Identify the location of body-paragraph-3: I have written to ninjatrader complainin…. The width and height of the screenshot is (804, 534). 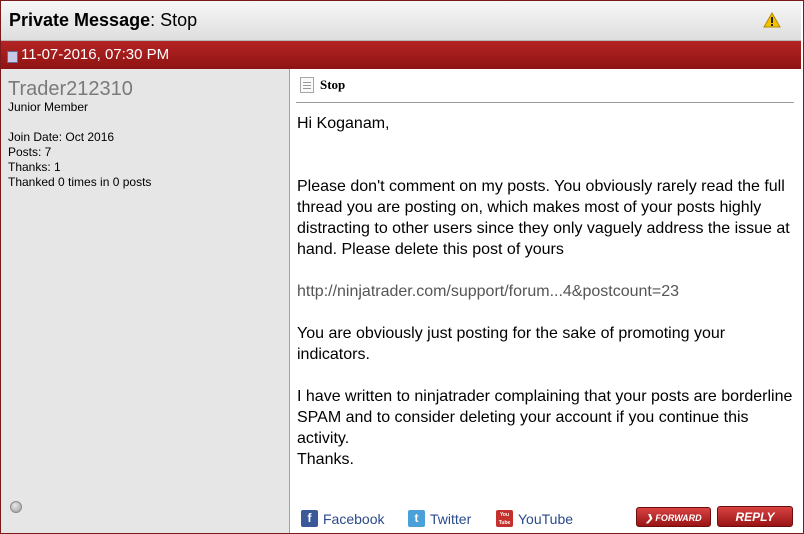
(545, 417).